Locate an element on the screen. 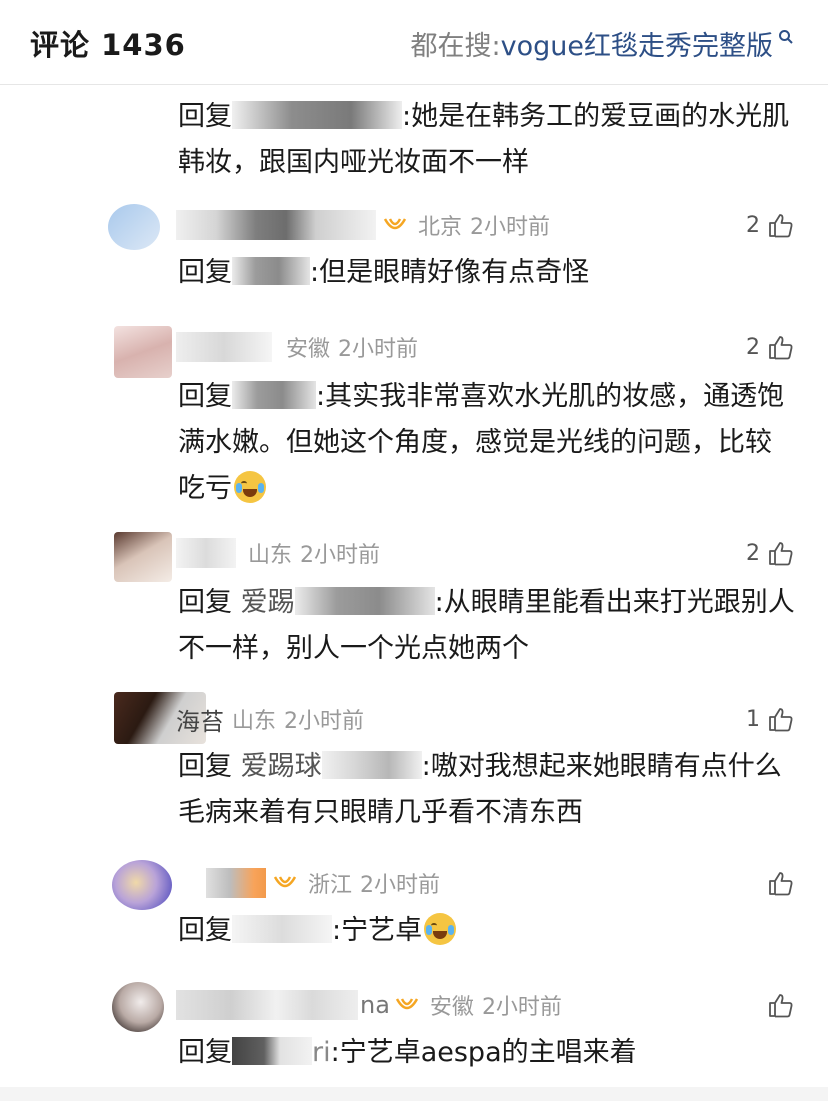  bottom-divider is located at coordinates (414, 1094).